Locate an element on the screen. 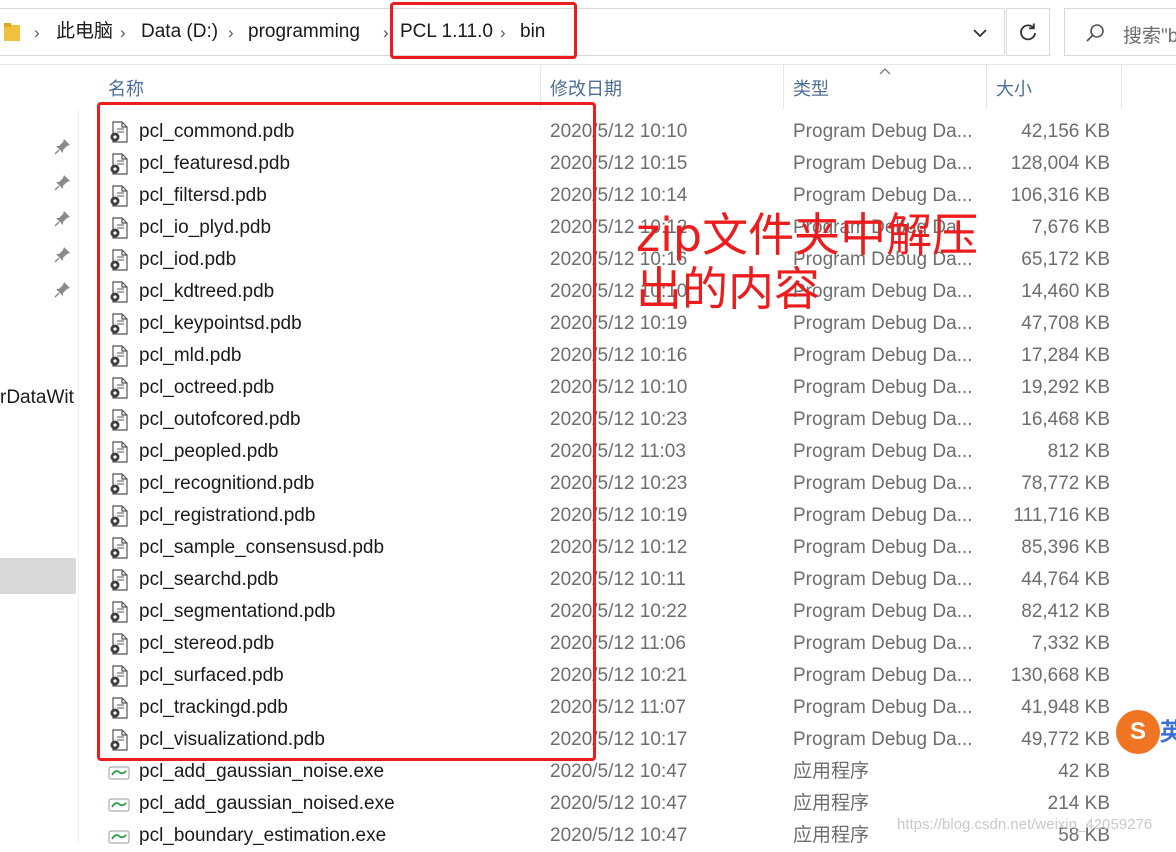 This screenshot has width=1176, height=852. file-name: pcl_add_gaussian_noise.exe is located at coordinates (262, 771).